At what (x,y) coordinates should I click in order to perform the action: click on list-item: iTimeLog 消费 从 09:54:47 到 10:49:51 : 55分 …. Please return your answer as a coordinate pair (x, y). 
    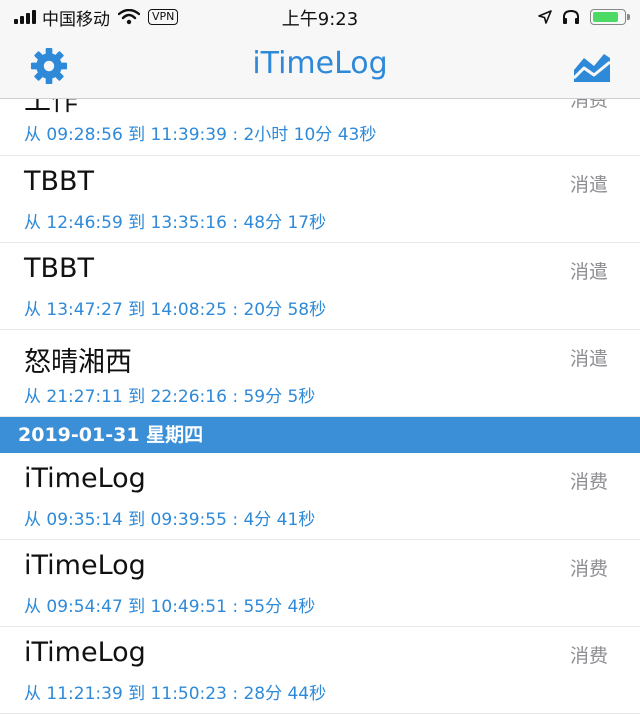
    Looking at the image, I should click on (320, 583).